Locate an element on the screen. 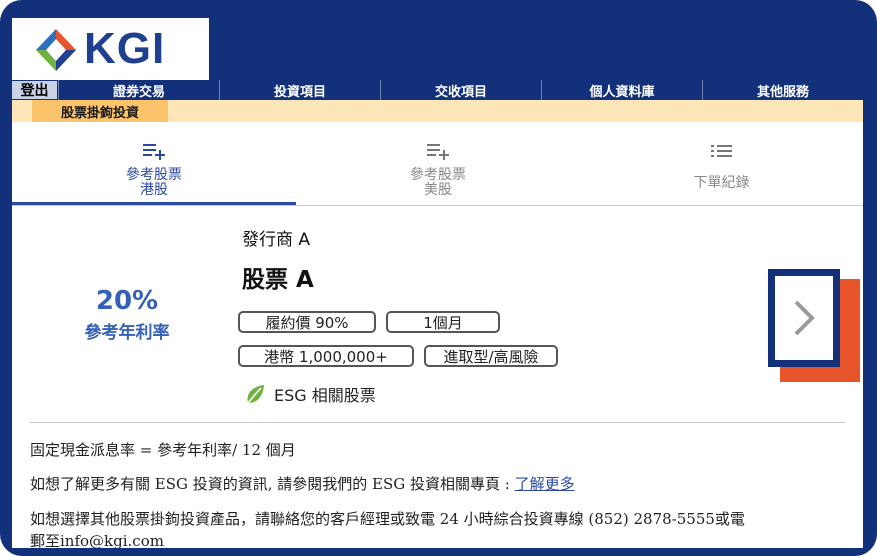 The image size is (877, 556). esg-badge: ESG 相關股票 is located at coordinates (310, 394).